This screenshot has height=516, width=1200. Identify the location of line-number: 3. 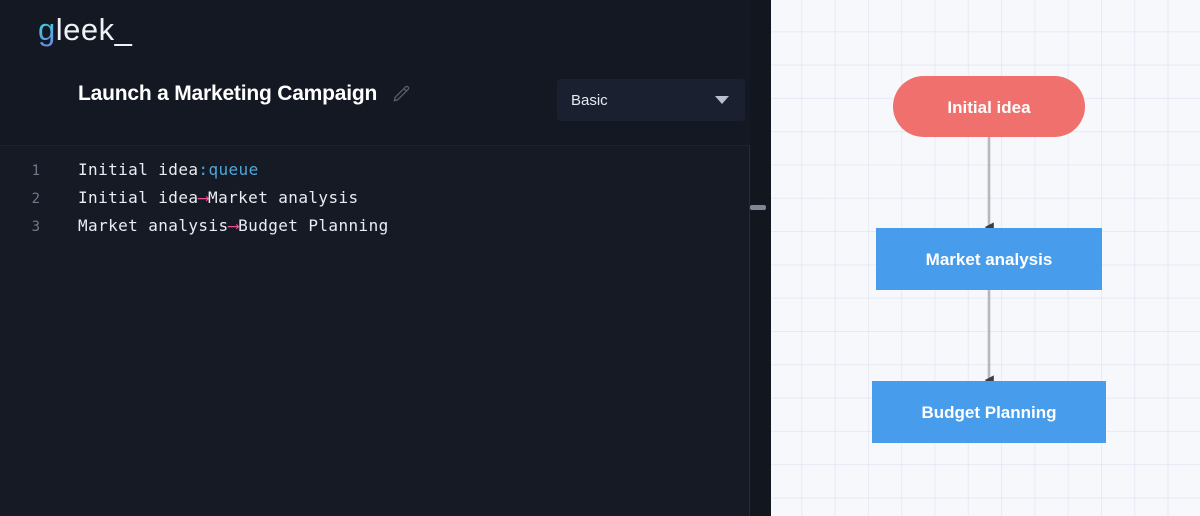
(35, 227).